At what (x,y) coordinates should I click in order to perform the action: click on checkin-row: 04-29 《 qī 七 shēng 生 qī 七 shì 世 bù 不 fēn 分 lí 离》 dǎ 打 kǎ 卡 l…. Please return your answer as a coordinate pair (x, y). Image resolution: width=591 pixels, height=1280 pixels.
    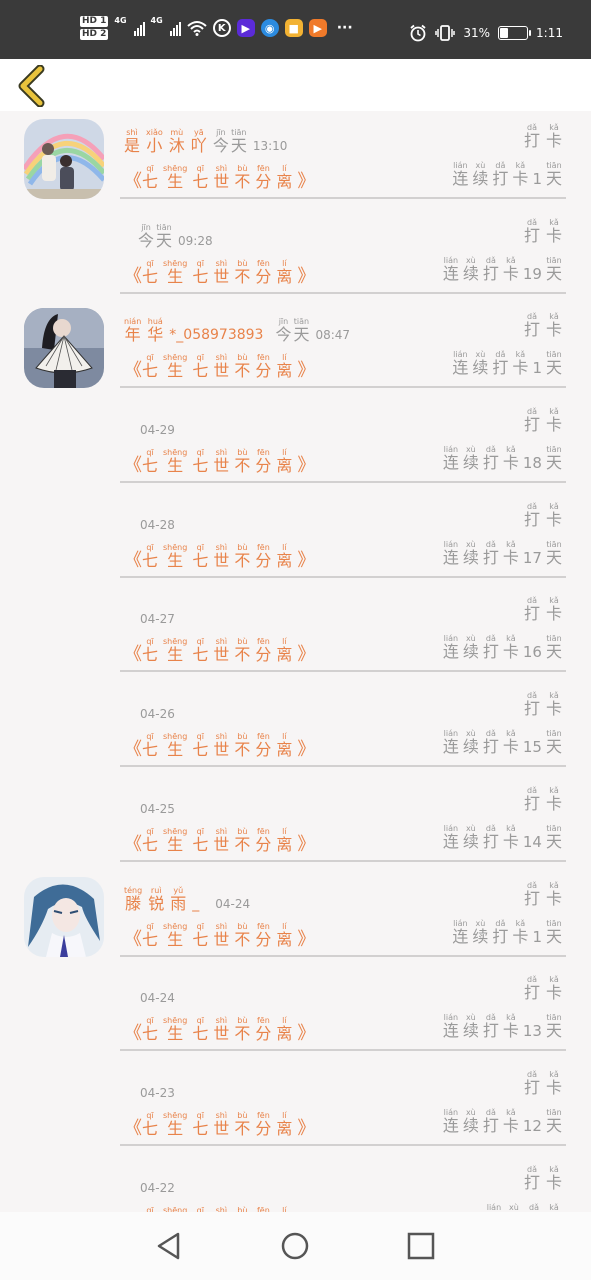
    Looking at the image, I should click on (295, 442).